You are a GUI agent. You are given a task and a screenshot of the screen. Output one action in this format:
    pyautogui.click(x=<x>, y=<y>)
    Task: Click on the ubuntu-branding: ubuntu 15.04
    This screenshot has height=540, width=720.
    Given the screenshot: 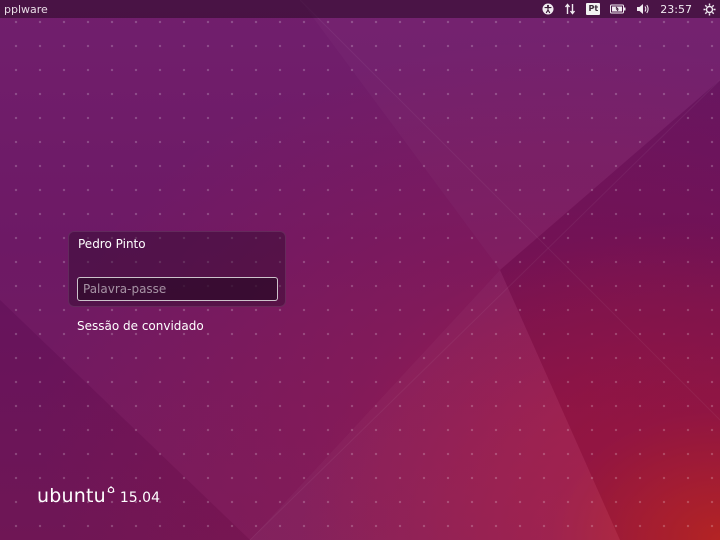 What is the action you would take?
    pyautogui.click(x=98, y=496)
    